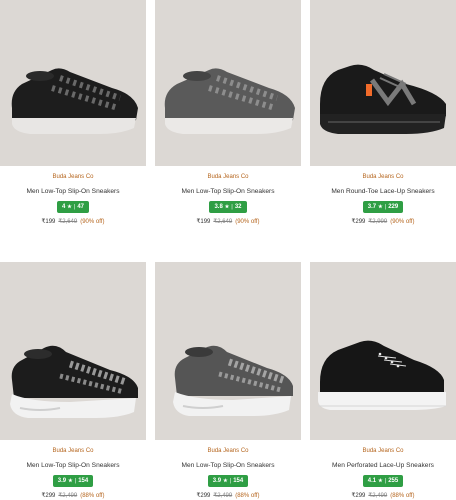  I want to click on review-count: 32, so click(238, 207).